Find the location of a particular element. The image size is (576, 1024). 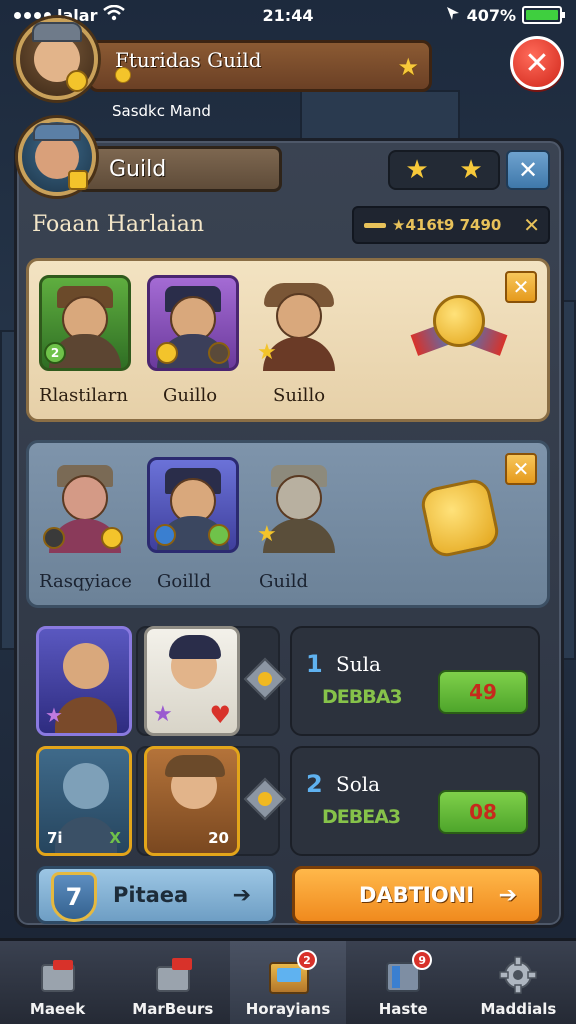

quest-title: Sula is located at coordinates (358, 664).